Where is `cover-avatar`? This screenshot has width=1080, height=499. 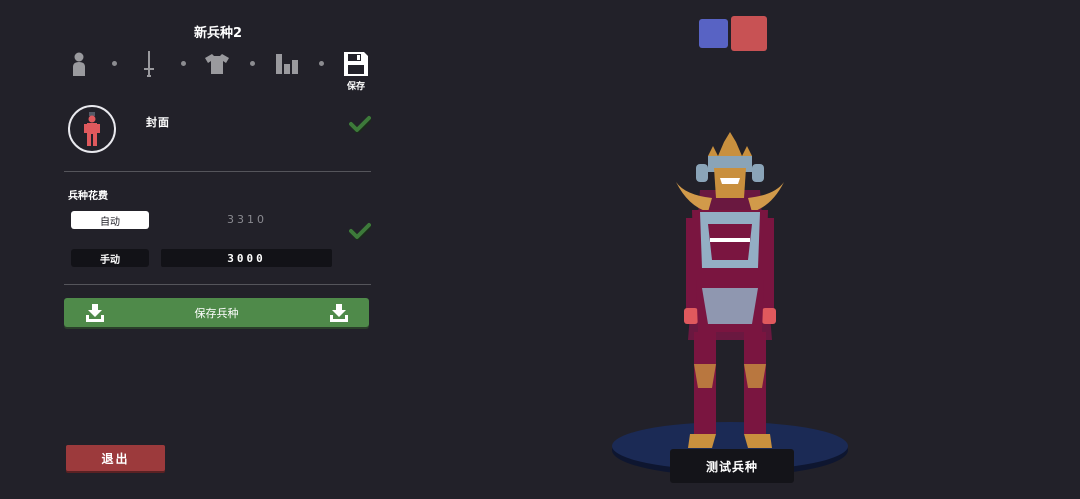
cover-avatar is located at coordinates (92, 129).